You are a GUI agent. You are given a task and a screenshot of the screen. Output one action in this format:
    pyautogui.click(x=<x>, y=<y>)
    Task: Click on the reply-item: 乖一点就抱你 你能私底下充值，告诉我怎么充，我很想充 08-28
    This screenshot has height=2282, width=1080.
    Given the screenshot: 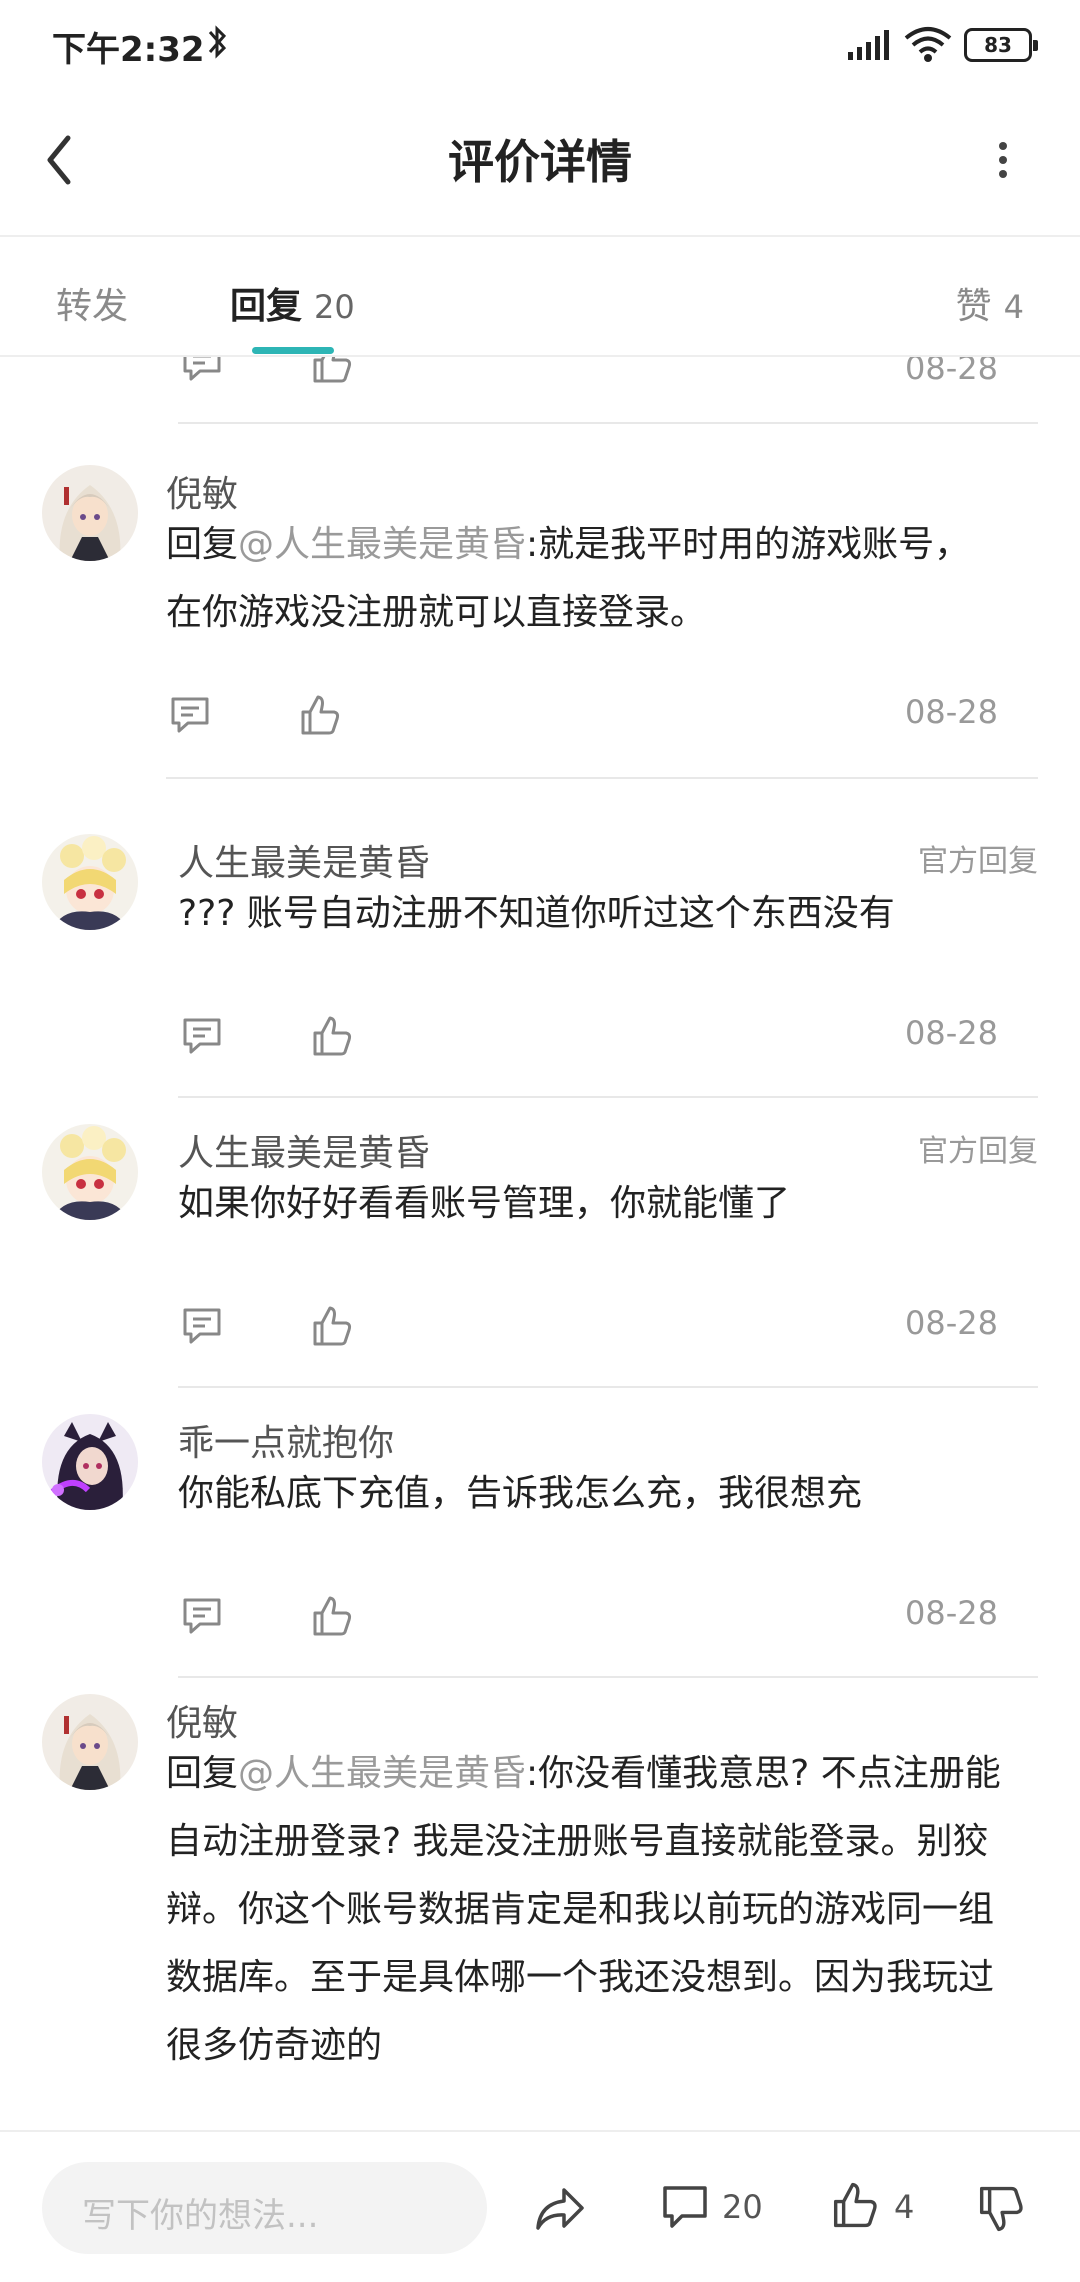 What is the action you would take?
    pyautogui.click(x=540, y=1559)
    